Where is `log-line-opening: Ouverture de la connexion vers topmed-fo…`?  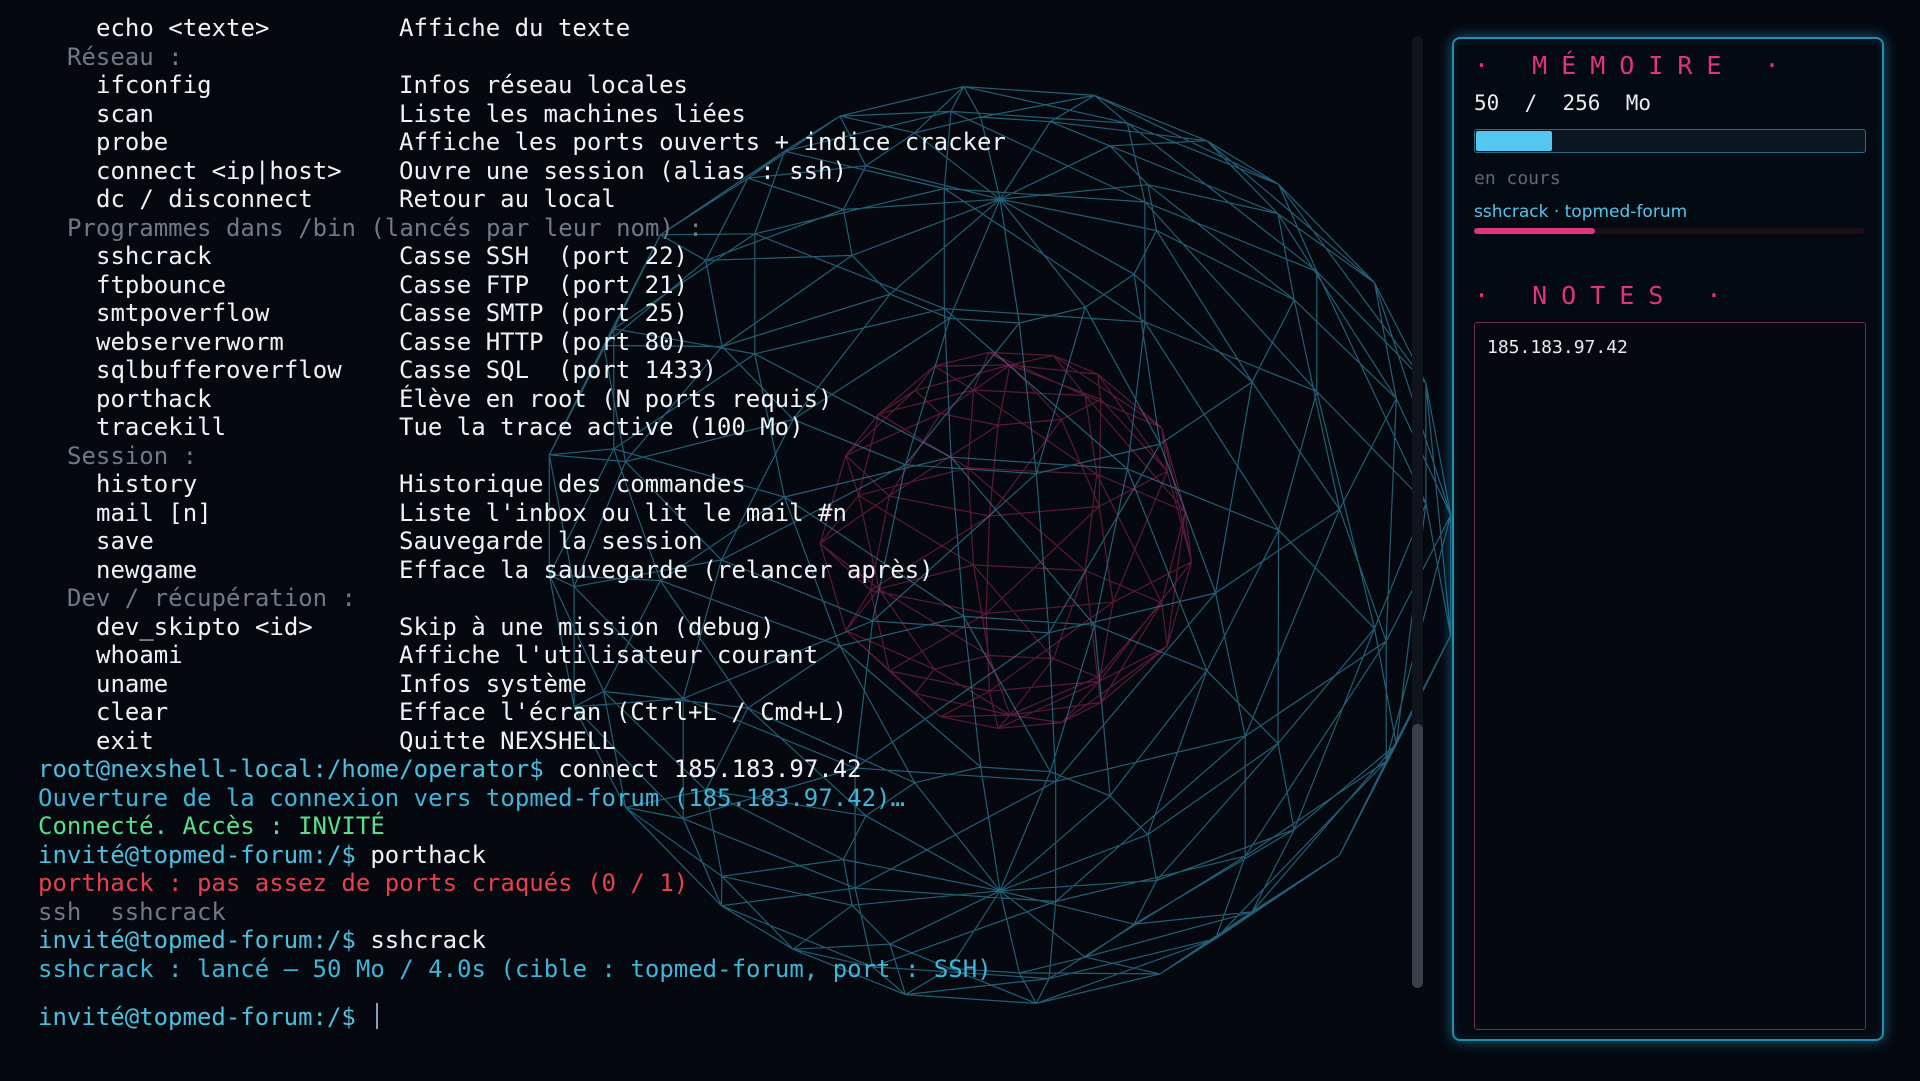 log-line-opening: Ouverture de la connexion vers topmed-fo… is located at coordinates (471, 797).